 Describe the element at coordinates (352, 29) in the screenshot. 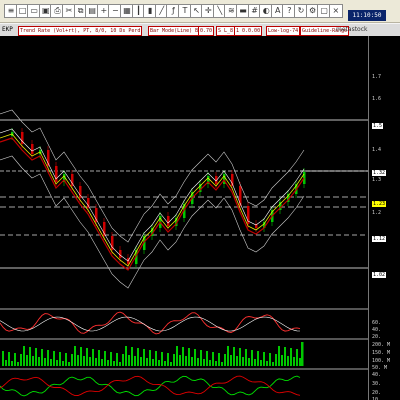

I see `brand-label: metastock` at that location.